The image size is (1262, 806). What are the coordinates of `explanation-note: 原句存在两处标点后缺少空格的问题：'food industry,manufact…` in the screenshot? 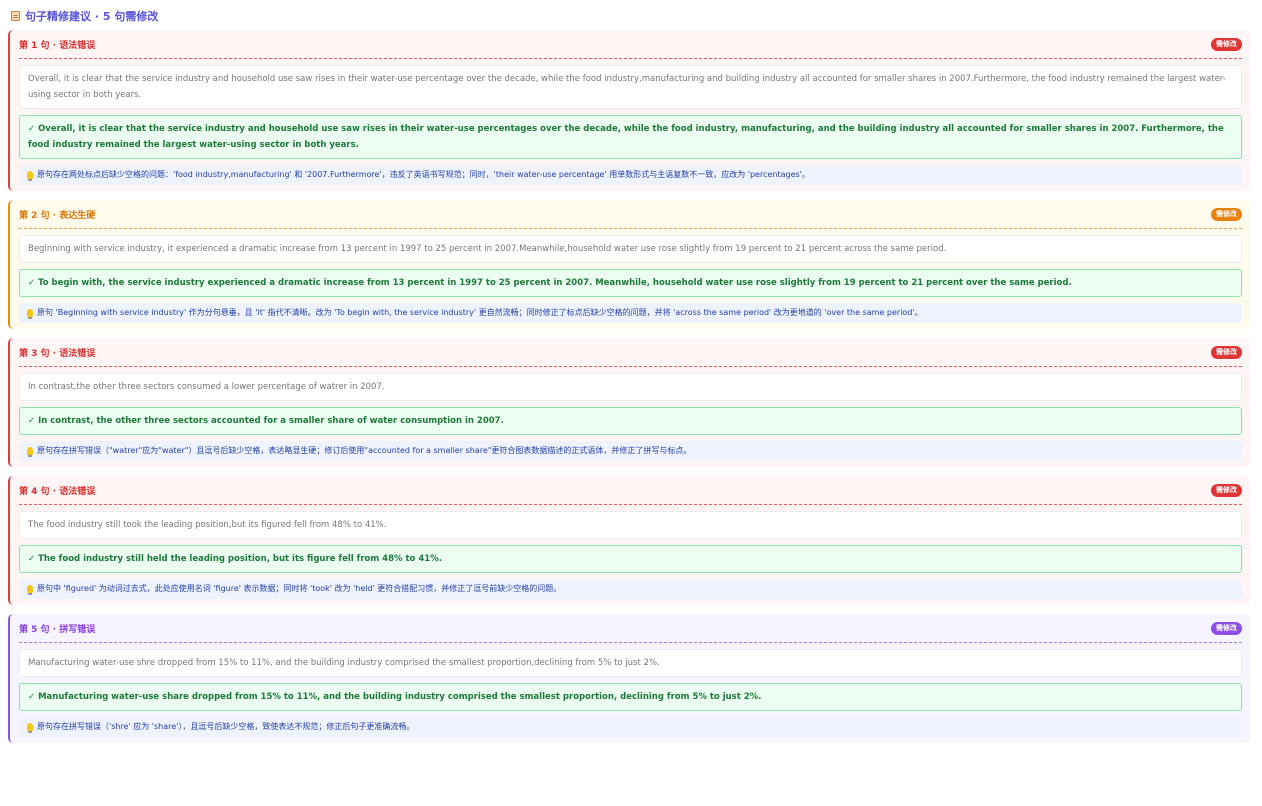 It's located at (630, 175).